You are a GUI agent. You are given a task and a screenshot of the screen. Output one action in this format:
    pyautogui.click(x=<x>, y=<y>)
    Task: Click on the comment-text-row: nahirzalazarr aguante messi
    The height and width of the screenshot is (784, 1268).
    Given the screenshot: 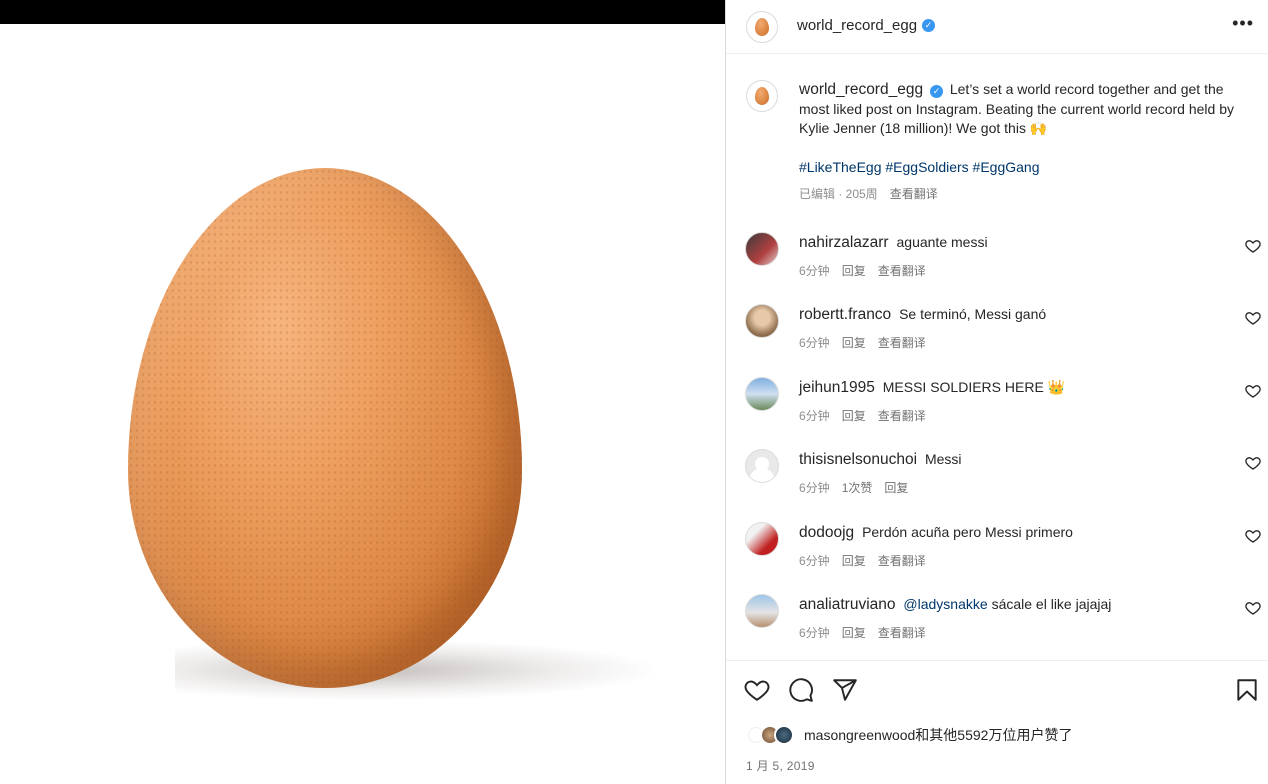 What is the action you would take?
    pyautogui.click(x=893, y=243)
    